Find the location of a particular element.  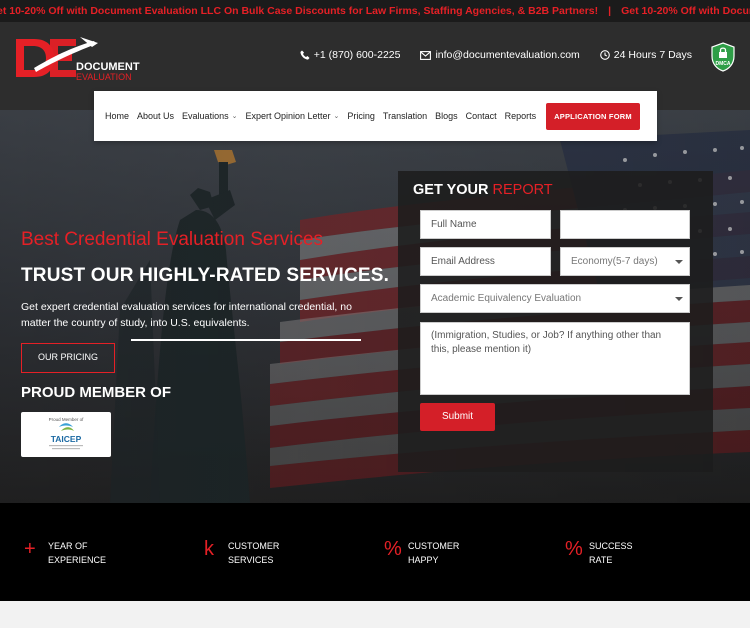

form-title-red: REPORT is located at coordinates (522, 190).